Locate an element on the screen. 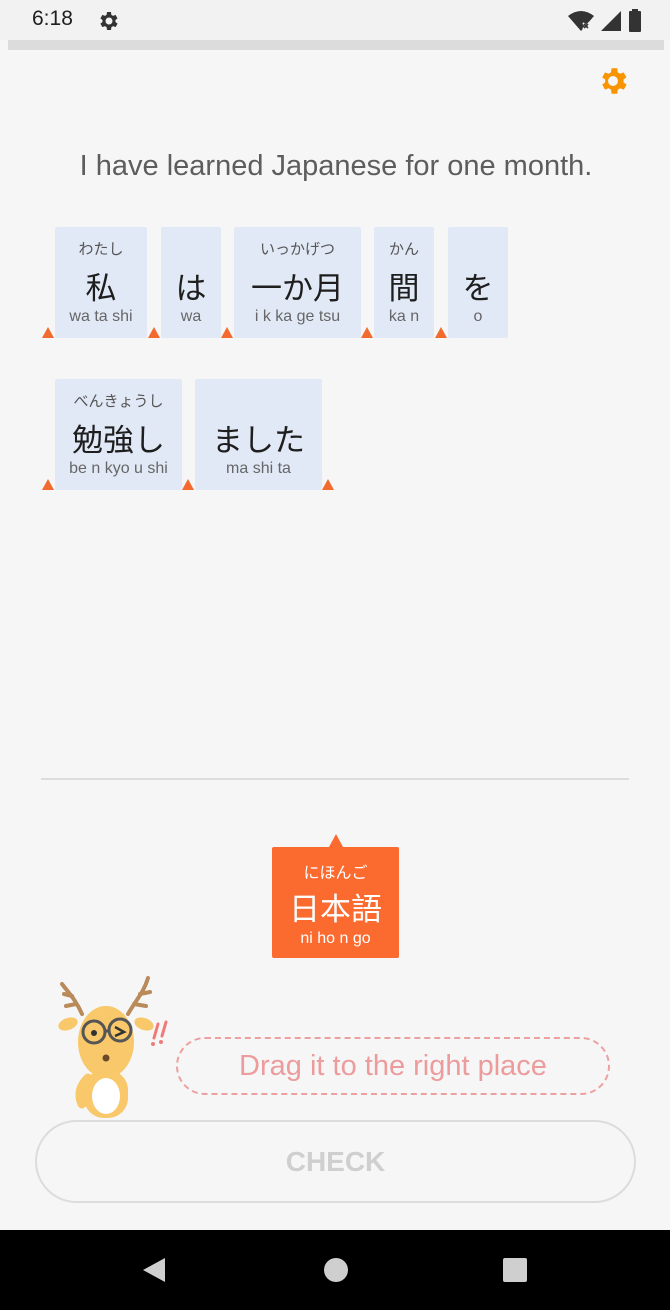  tile-word: ました is located at coordinates (258, 441).